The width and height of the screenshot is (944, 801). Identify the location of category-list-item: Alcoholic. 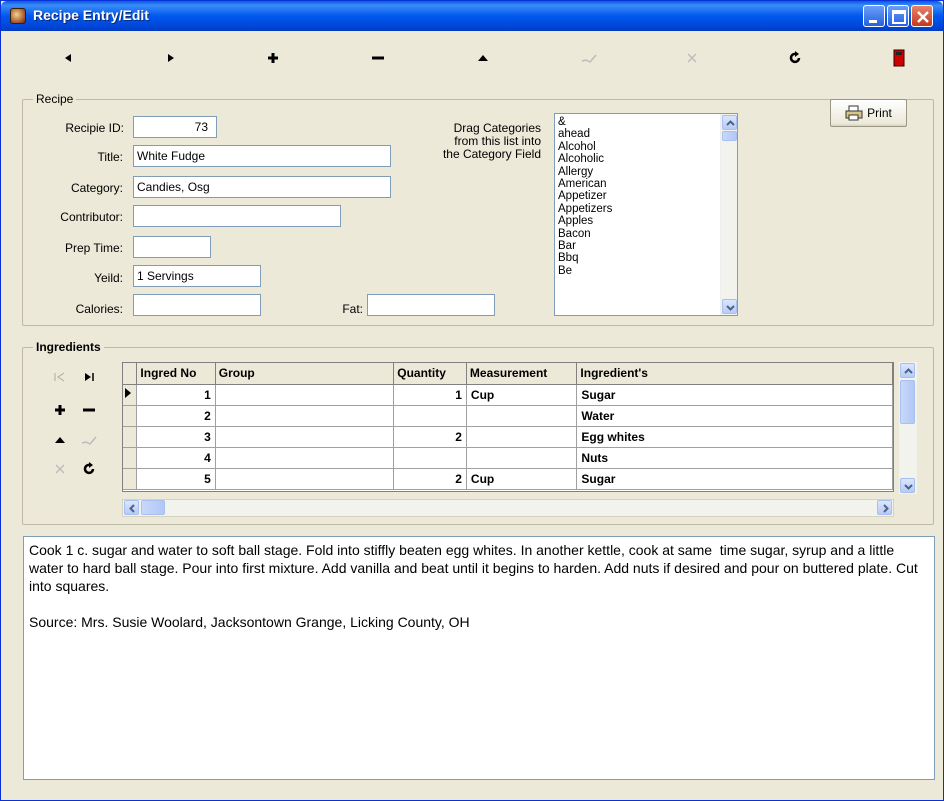
(638, 159).